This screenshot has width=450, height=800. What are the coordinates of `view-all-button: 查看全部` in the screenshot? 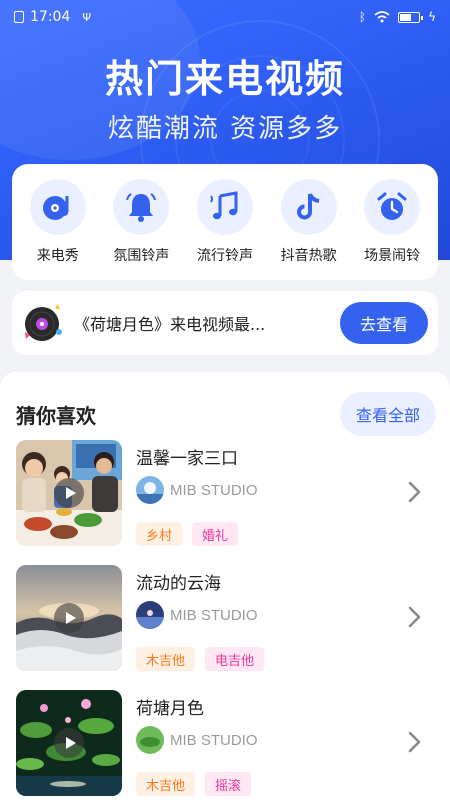 It's located at (388, 414).